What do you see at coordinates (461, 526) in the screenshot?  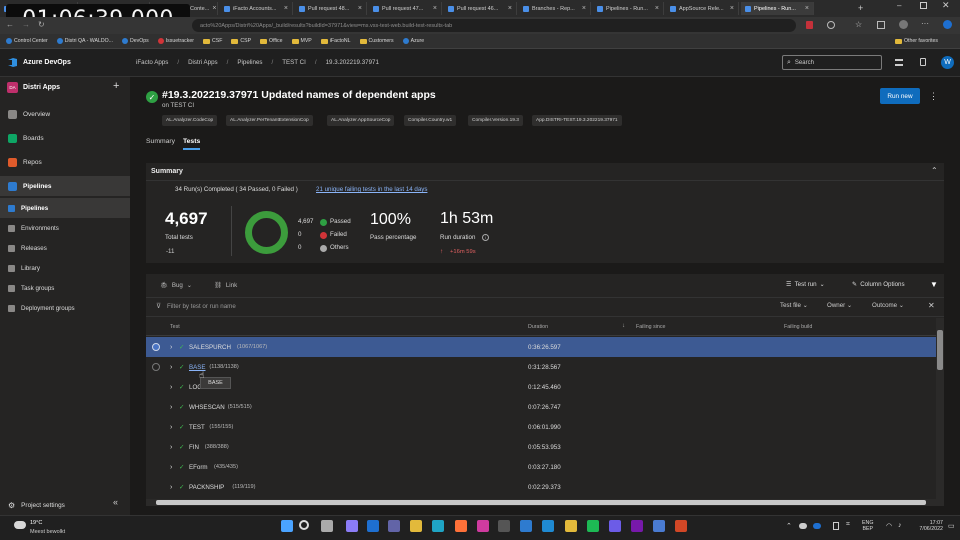 I see `firefox-icon` at bounding box center [461, 526].